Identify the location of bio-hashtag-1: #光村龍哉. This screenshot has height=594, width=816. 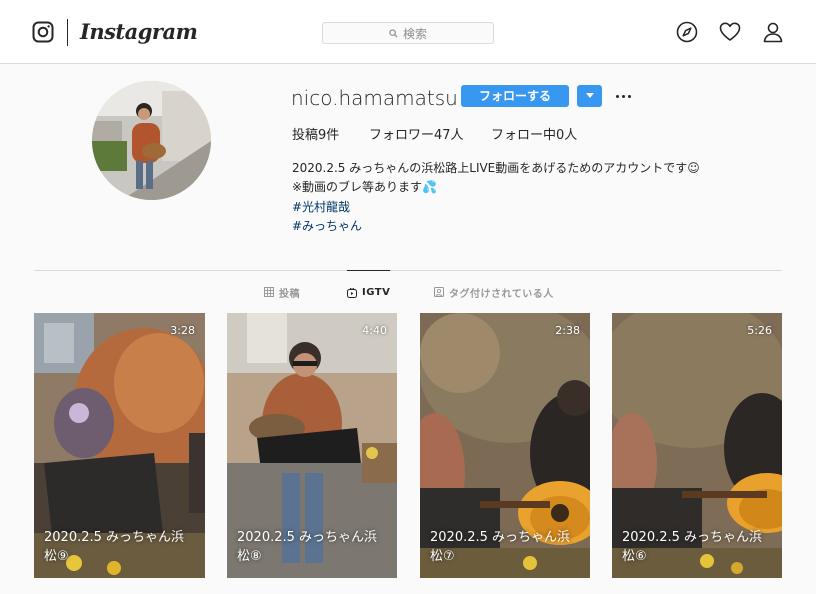
(321, 207).